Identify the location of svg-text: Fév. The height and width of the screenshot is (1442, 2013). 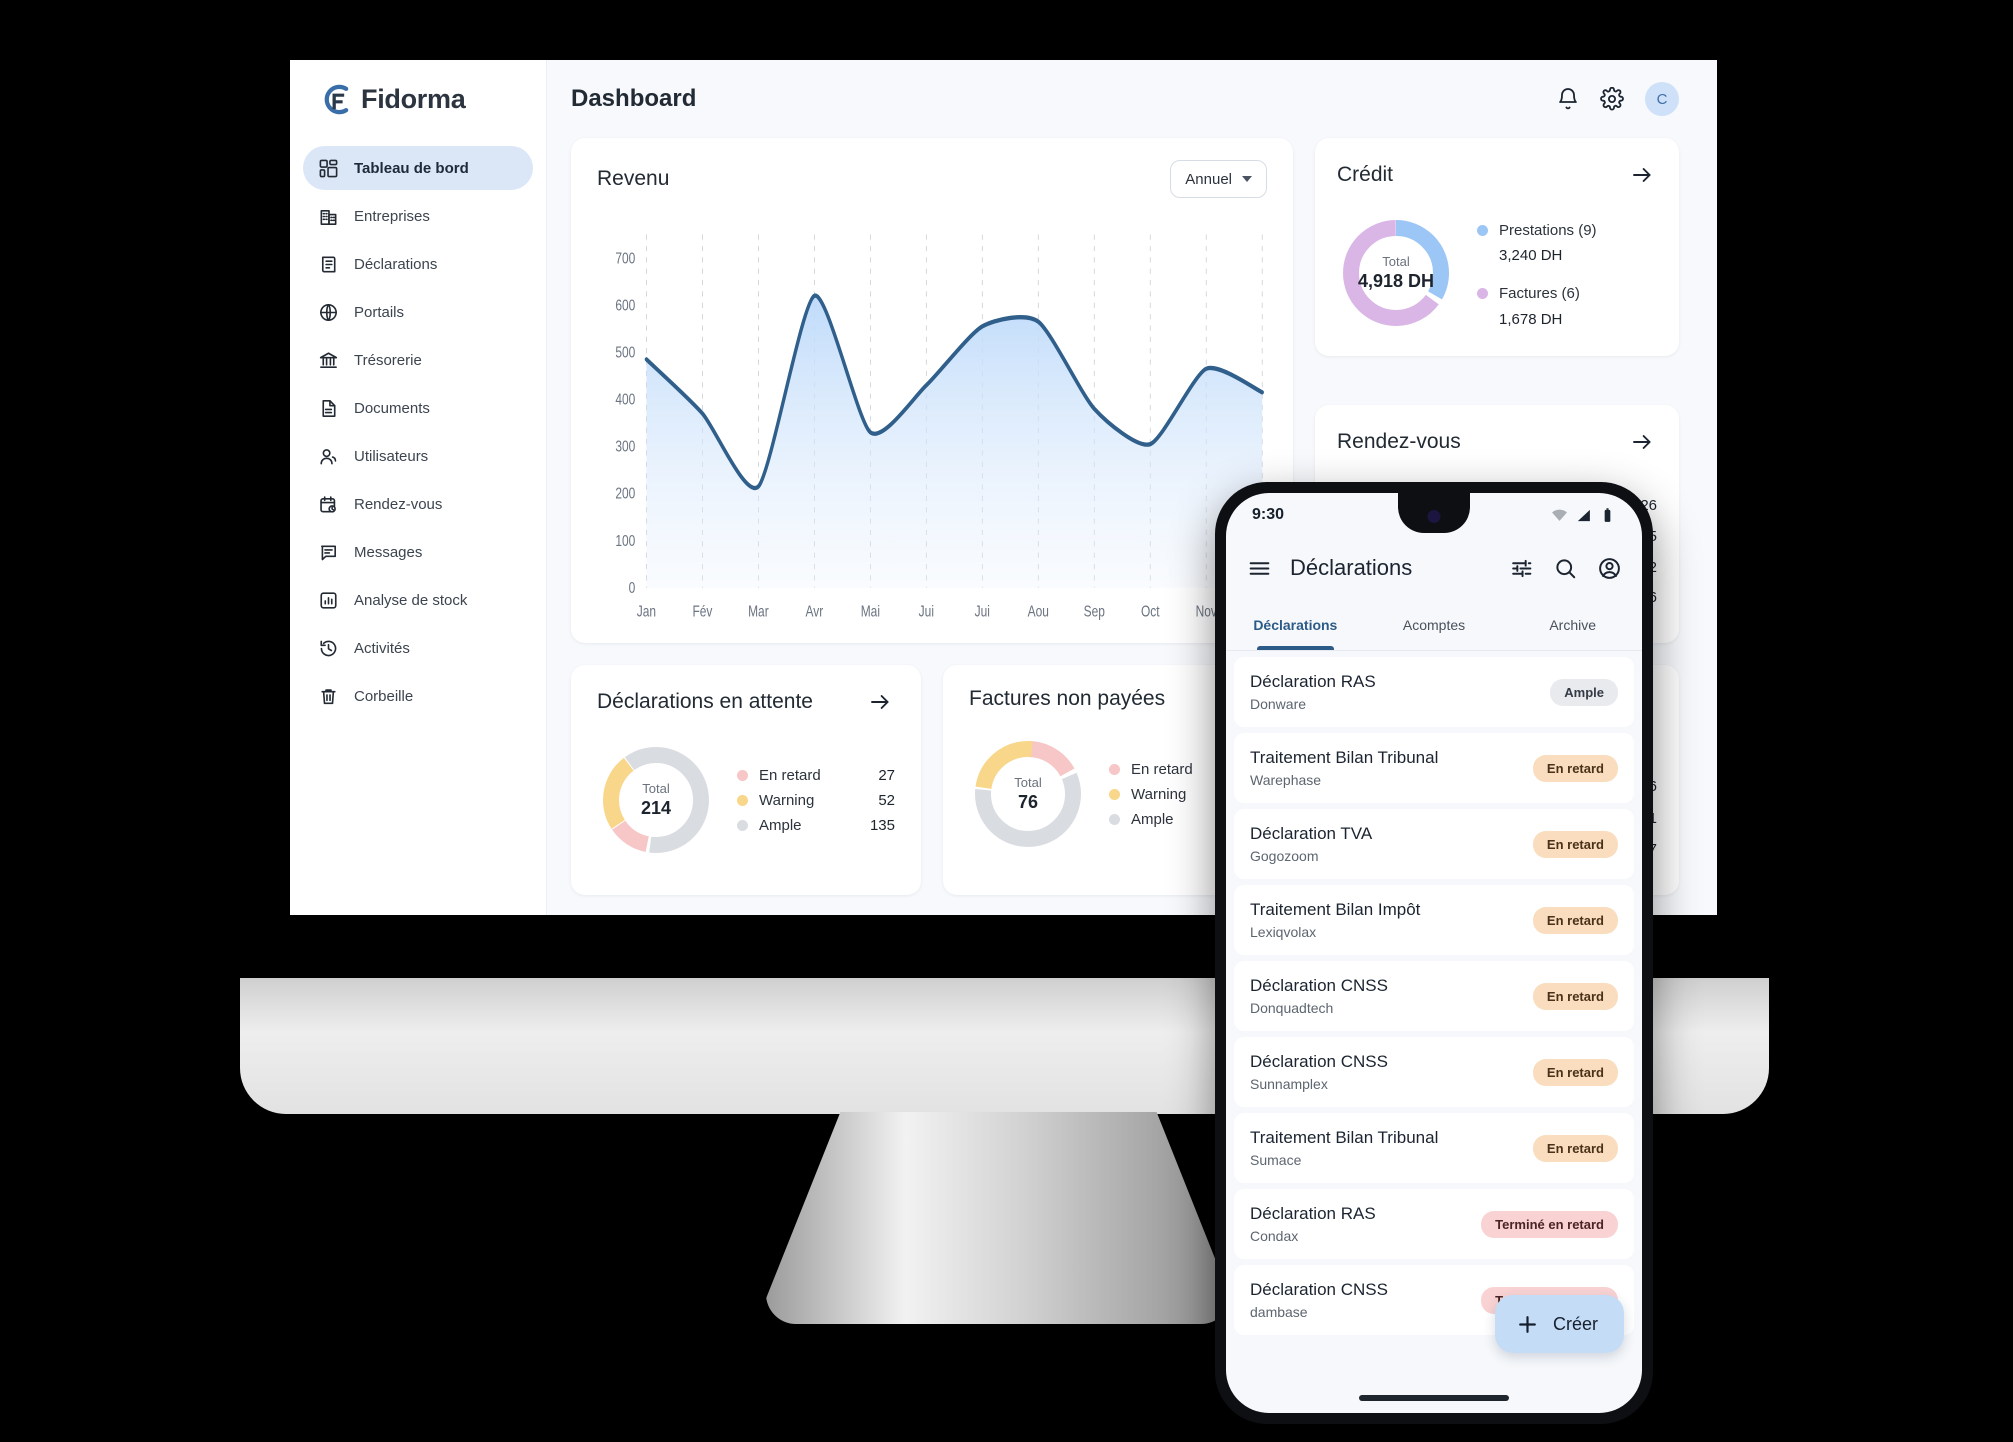
(702, 611).